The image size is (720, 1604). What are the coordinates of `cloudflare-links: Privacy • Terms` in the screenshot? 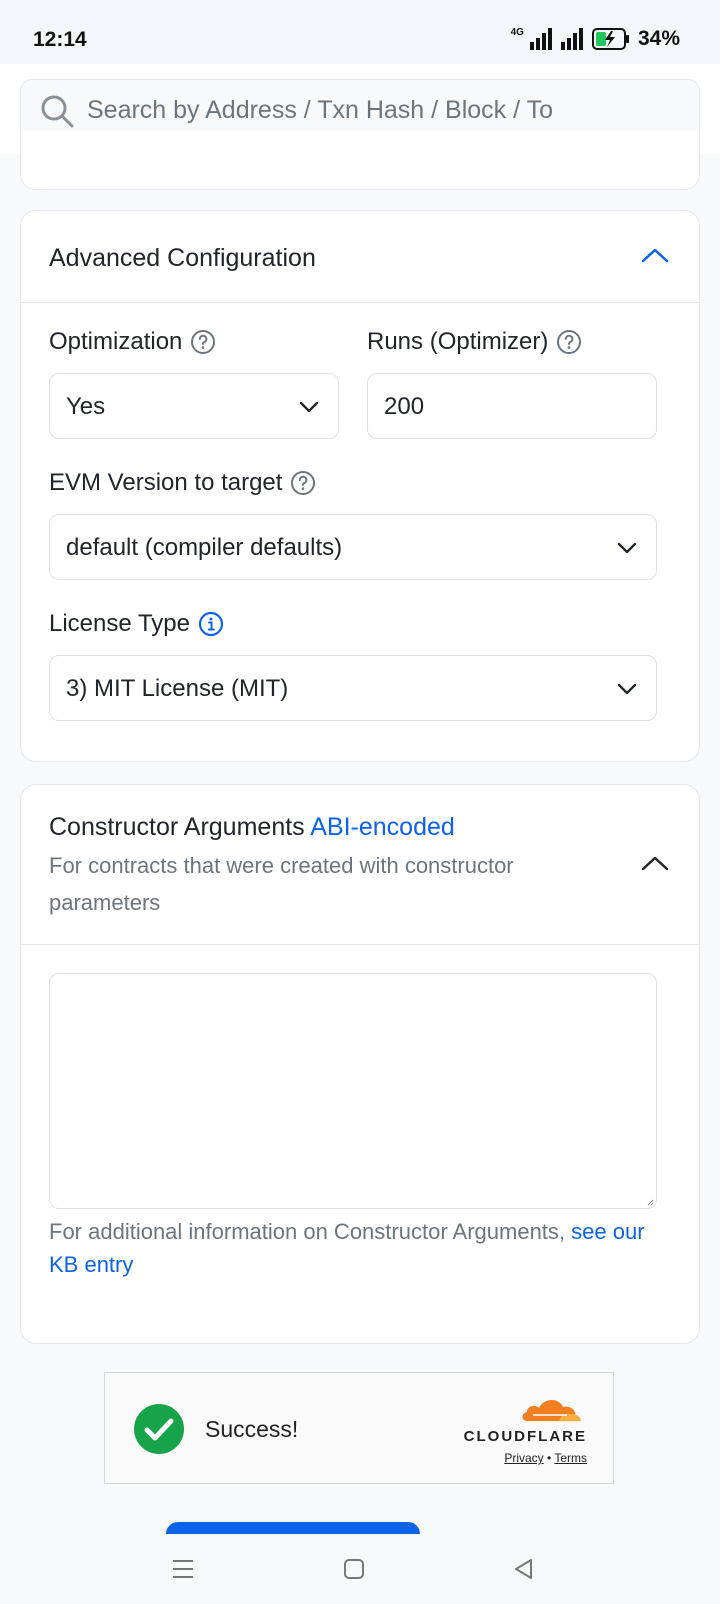 It's located at (522, 1458).